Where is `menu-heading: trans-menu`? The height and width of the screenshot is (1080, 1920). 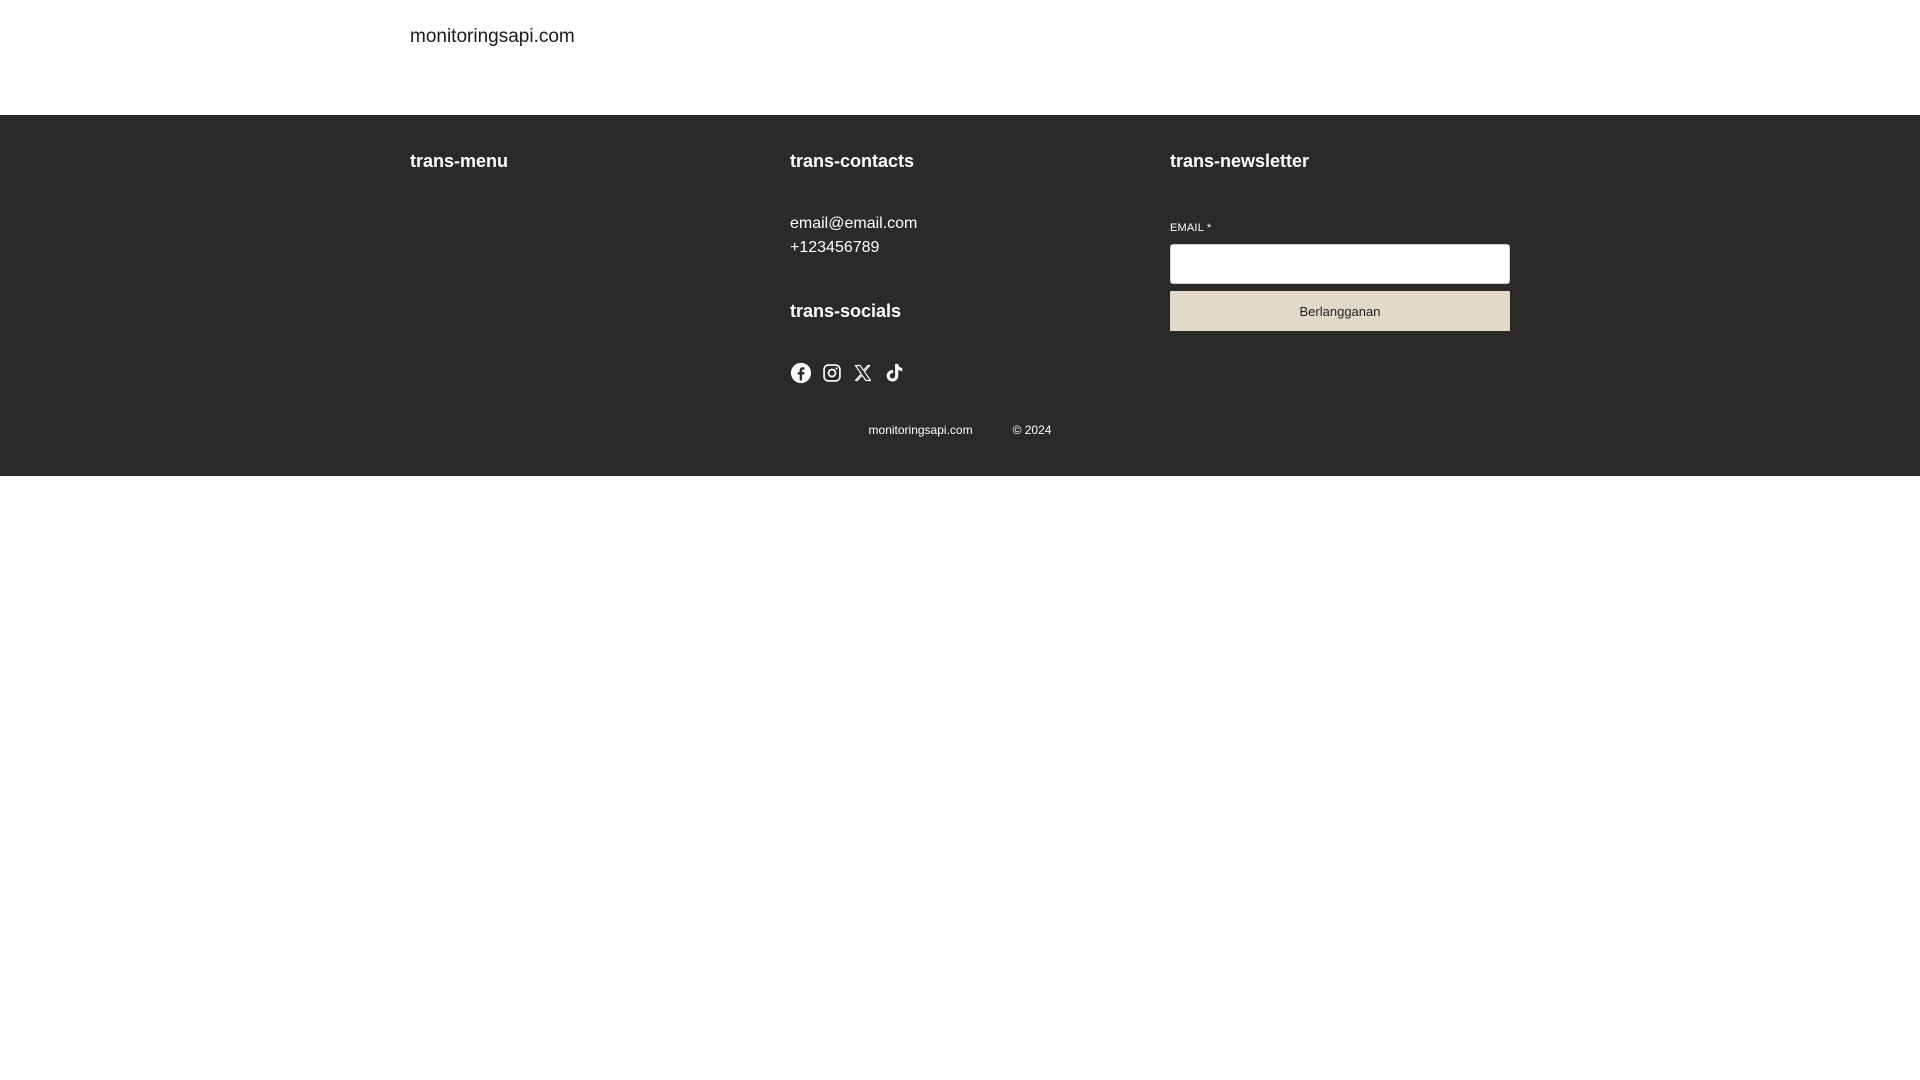
menu-heading: trans-menu is located at coordinates (459, 161).